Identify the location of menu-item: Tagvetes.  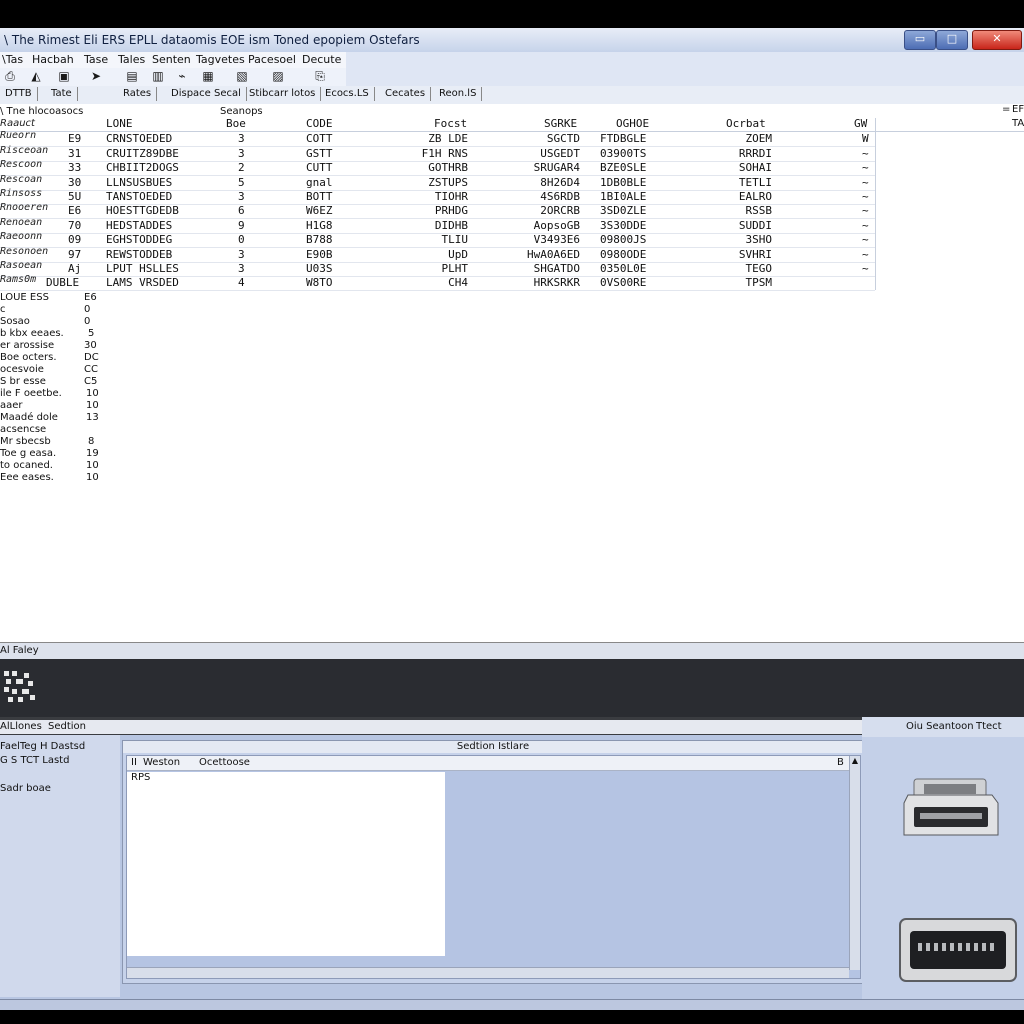
(220, 59).